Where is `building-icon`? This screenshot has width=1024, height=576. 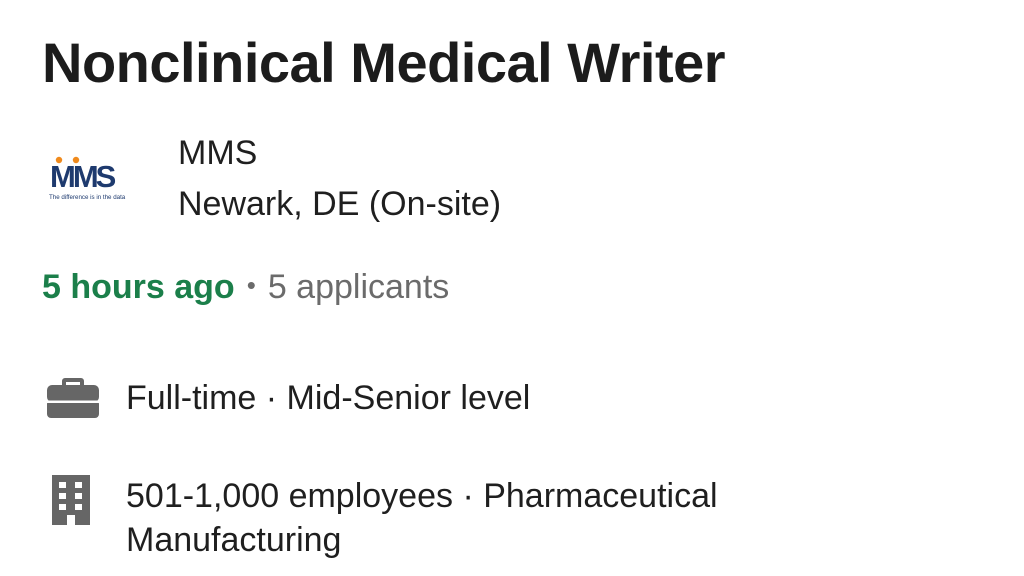
building-icon is located at coordinates (71, 500).